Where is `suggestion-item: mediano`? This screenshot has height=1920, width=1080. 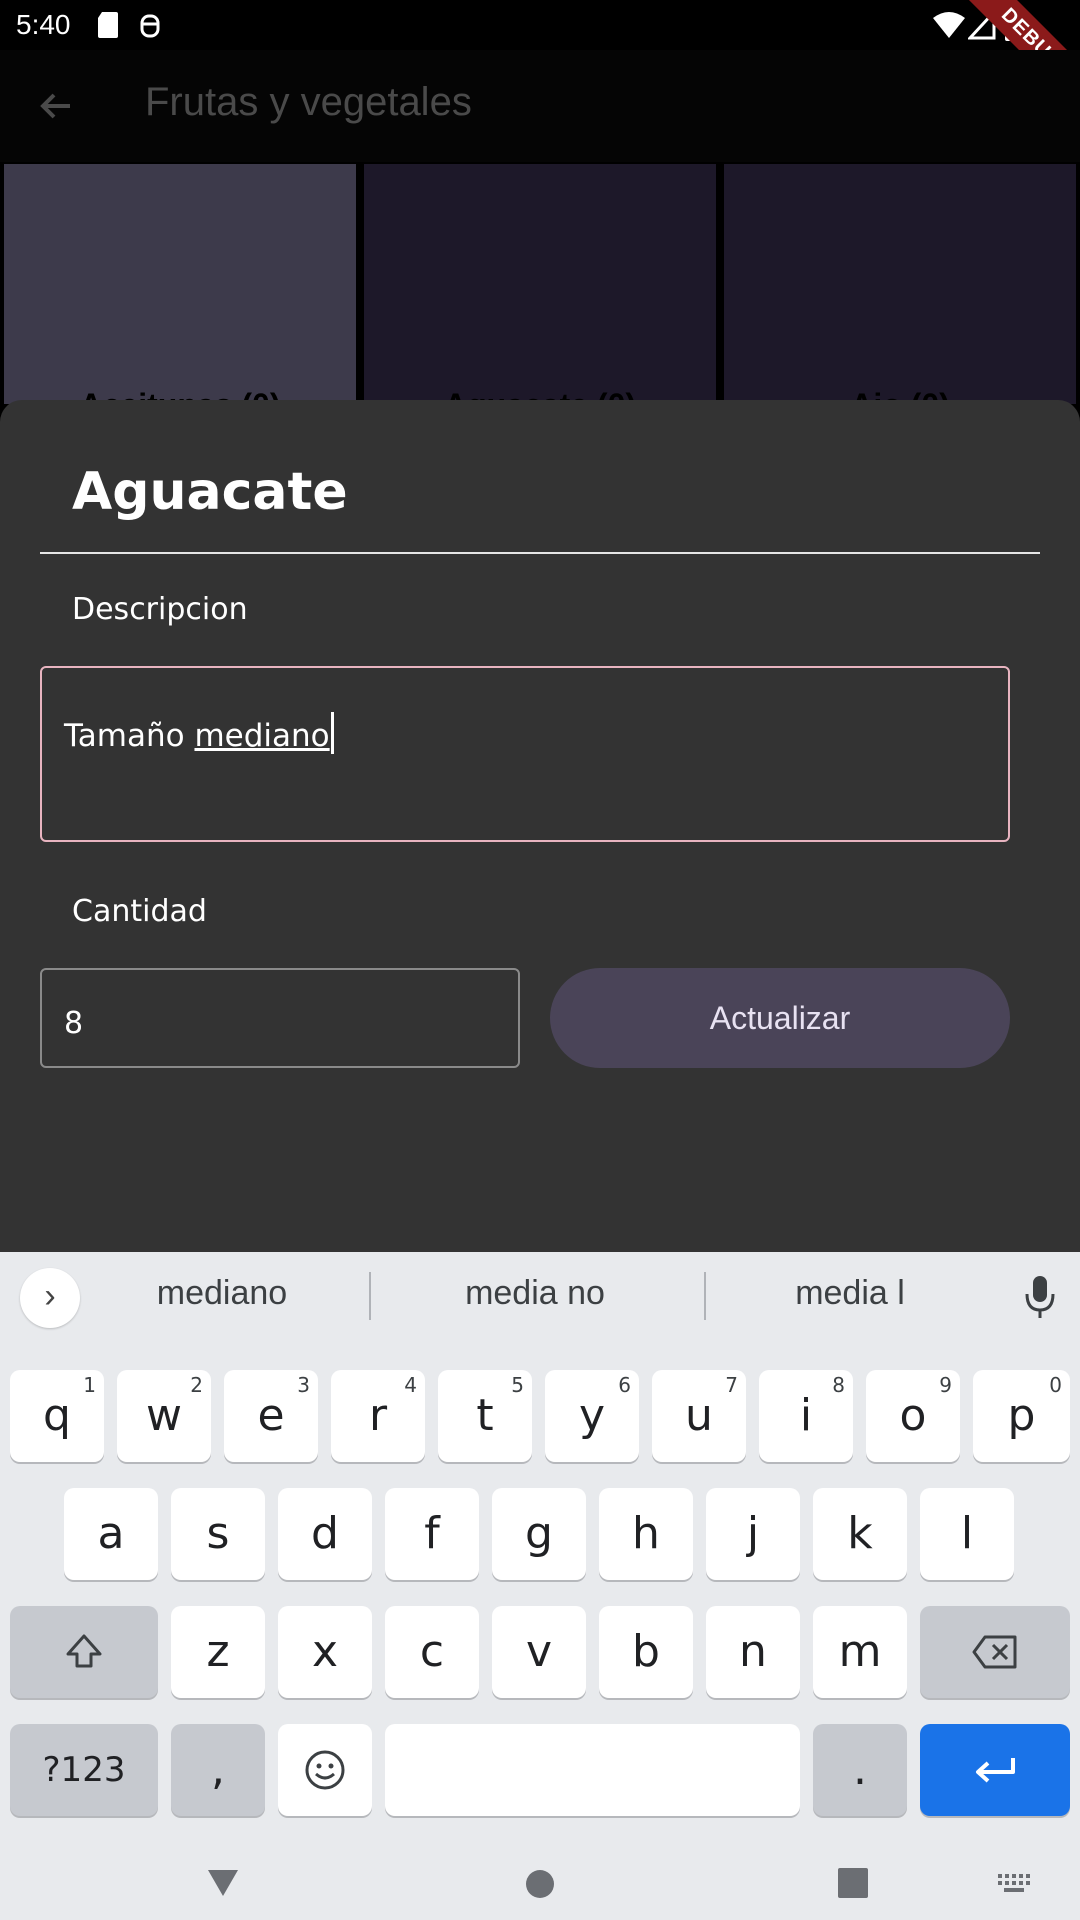
suggestion-item: mediano is located at coordinates (222, 1293).